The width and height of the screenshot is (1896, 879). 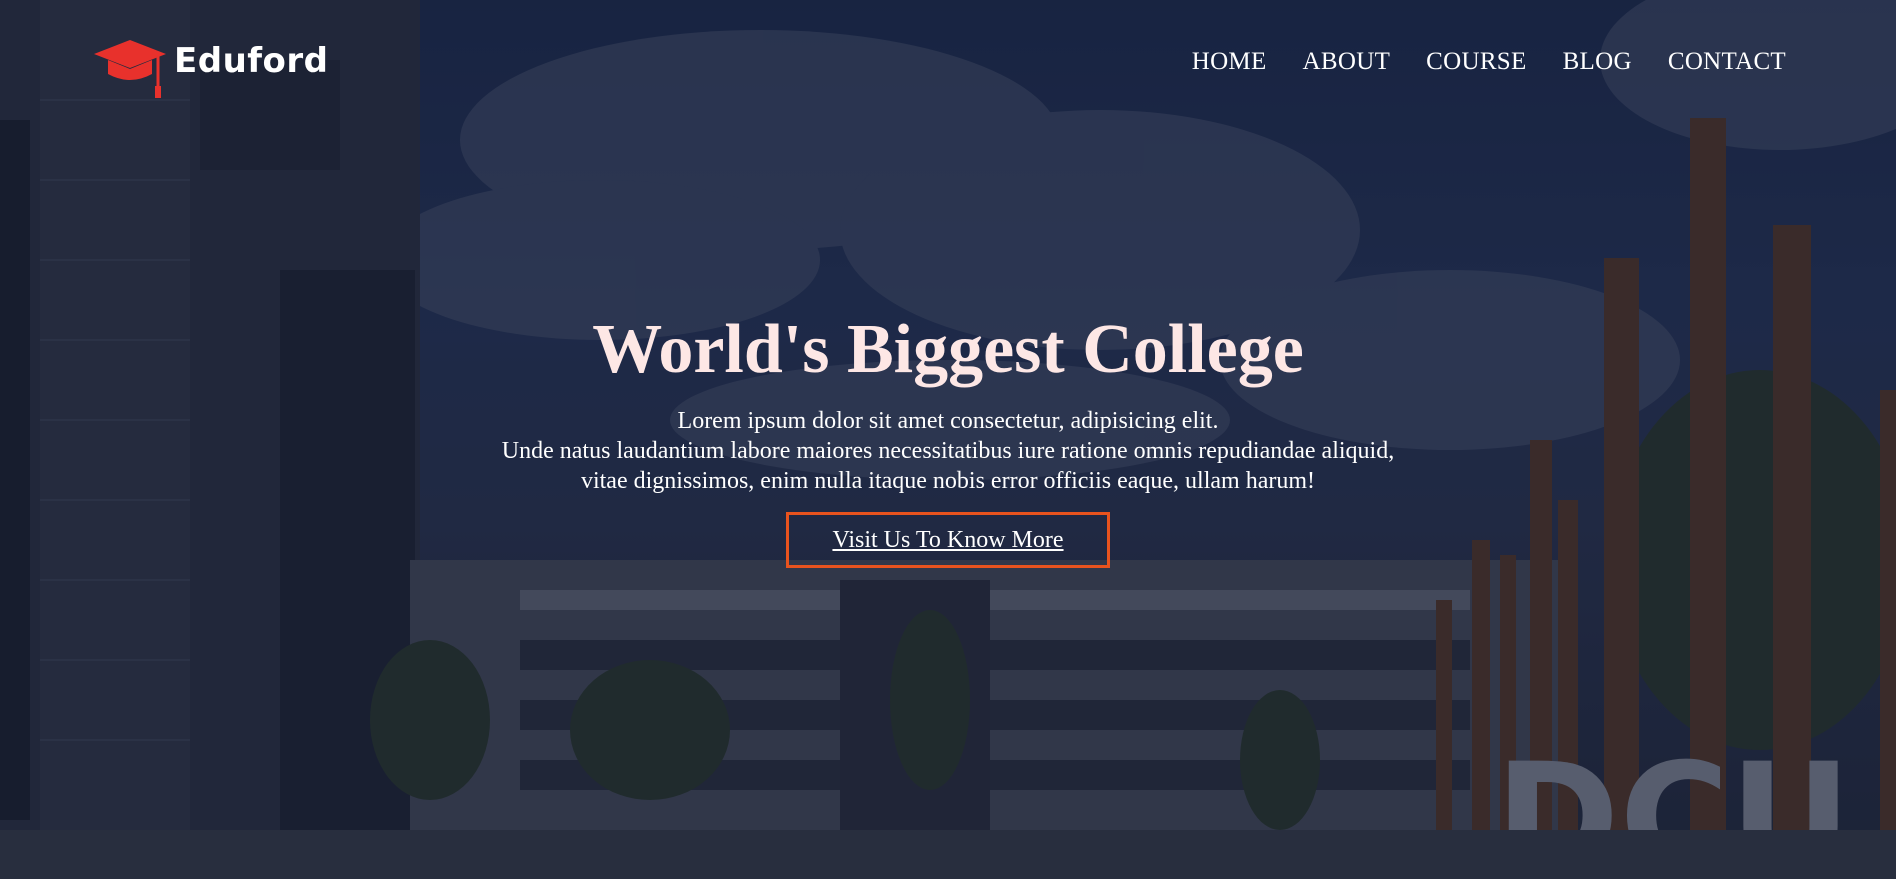 I want to click on nav-link-course: COURSE, so click(x=1476, y=61).